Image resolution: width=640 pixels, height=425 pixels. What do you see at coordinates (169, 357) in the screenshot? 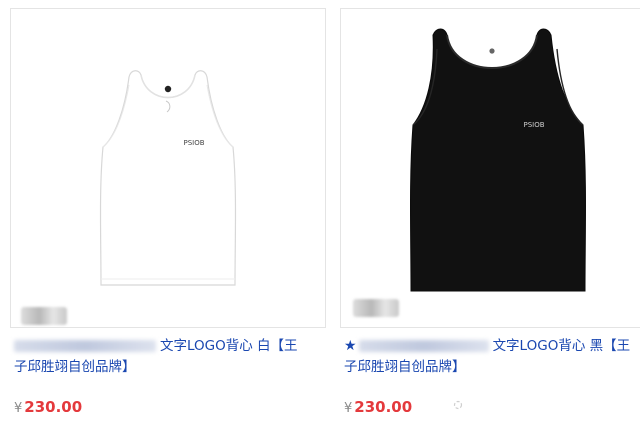
I see `product-title-white: 文字LOGO背心 白【王 子邱胜翊自创品牌】` at bounding box center [169, 357].